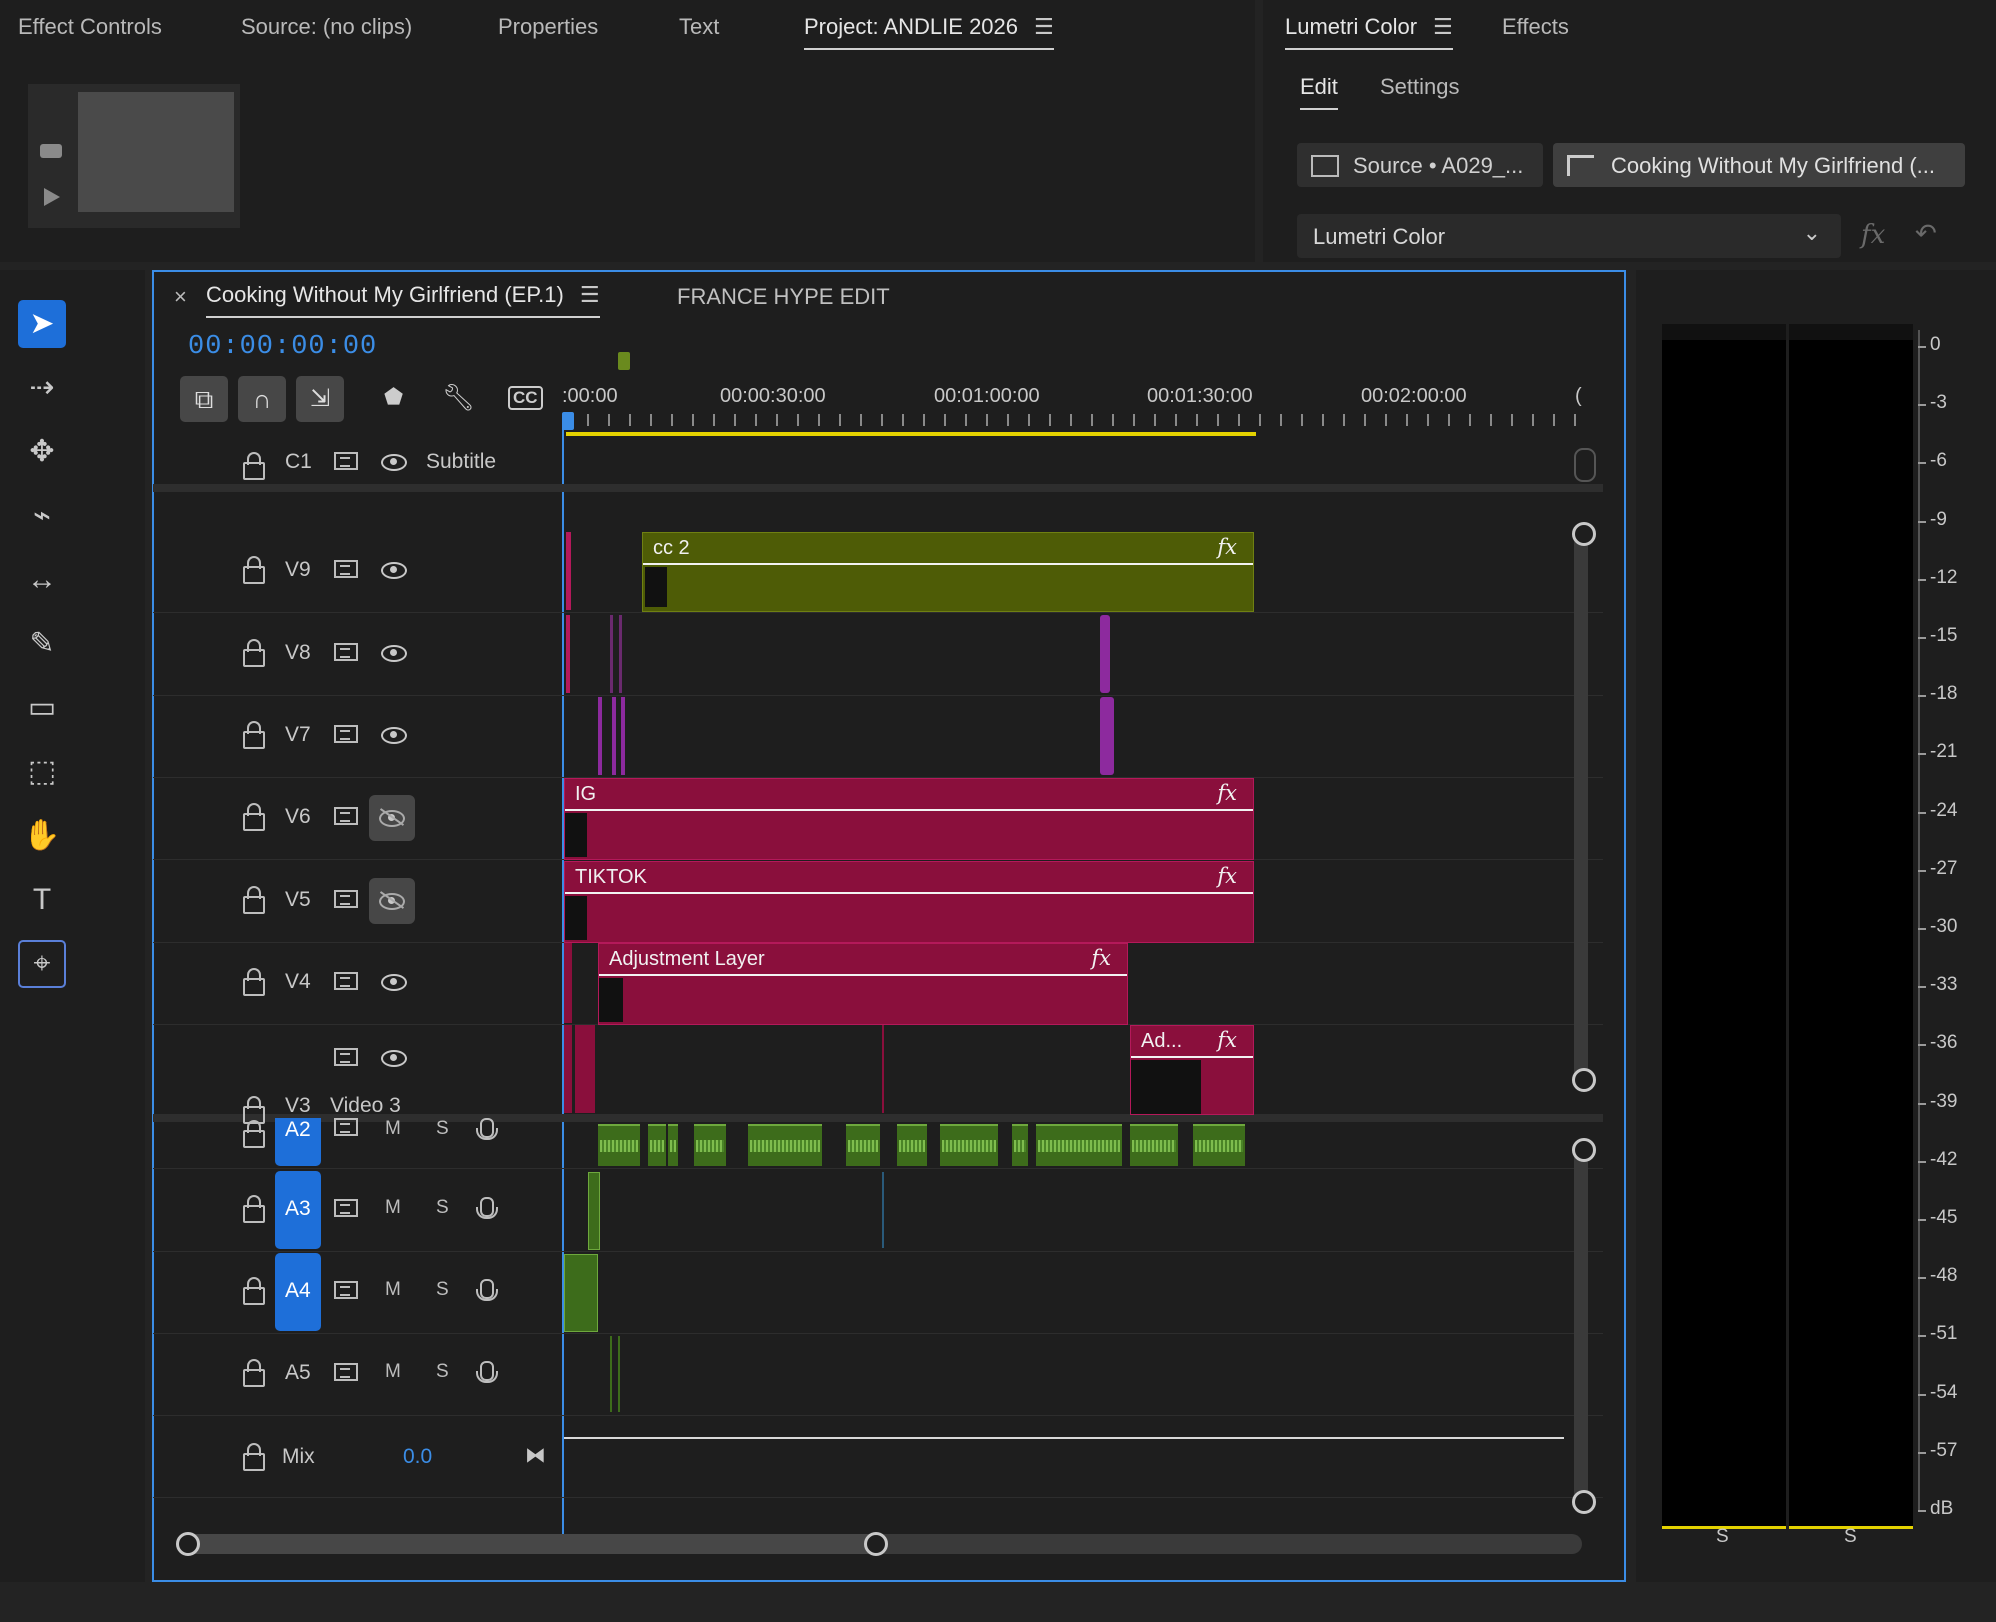 The height and width of the screenshot is (1622, 1996). I want to click on go-to-in-out-icon: ⧓, so click(535, 1455).